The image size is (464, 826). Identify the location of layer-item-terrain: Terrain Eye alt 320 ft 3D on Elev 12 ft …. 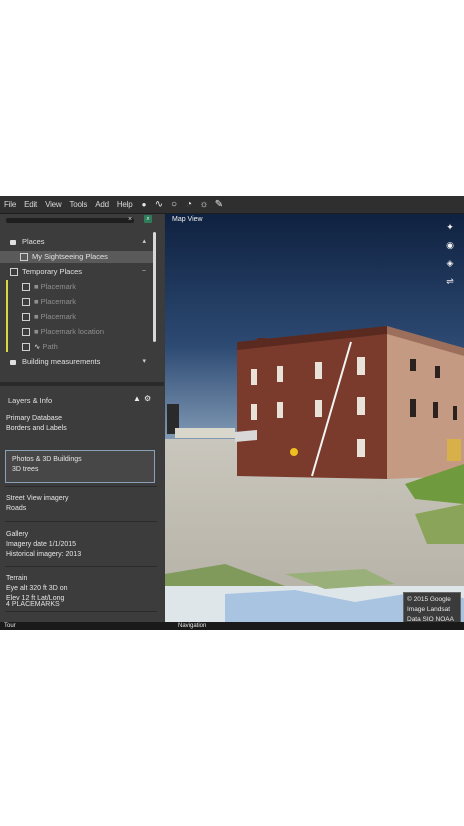
(81, 589).